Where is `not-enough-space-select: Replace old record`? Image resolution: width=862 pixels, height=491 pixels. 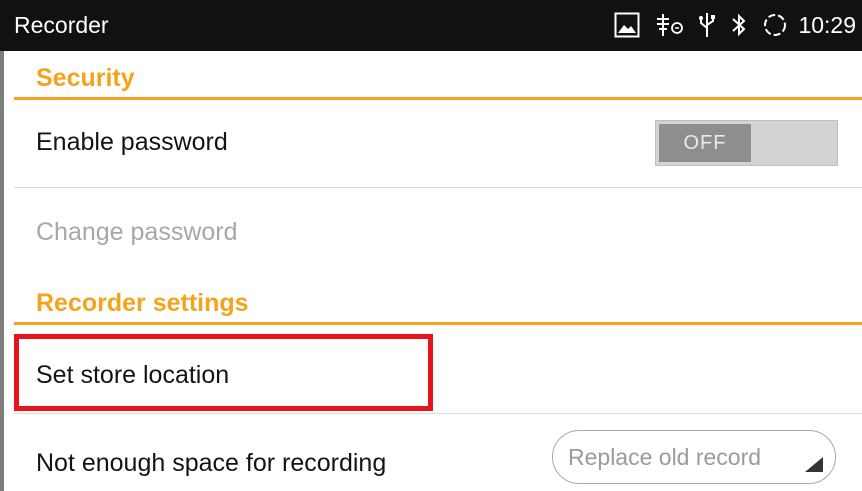 not-enough-space-select: Replace old record is located at coordinates (694, 457).